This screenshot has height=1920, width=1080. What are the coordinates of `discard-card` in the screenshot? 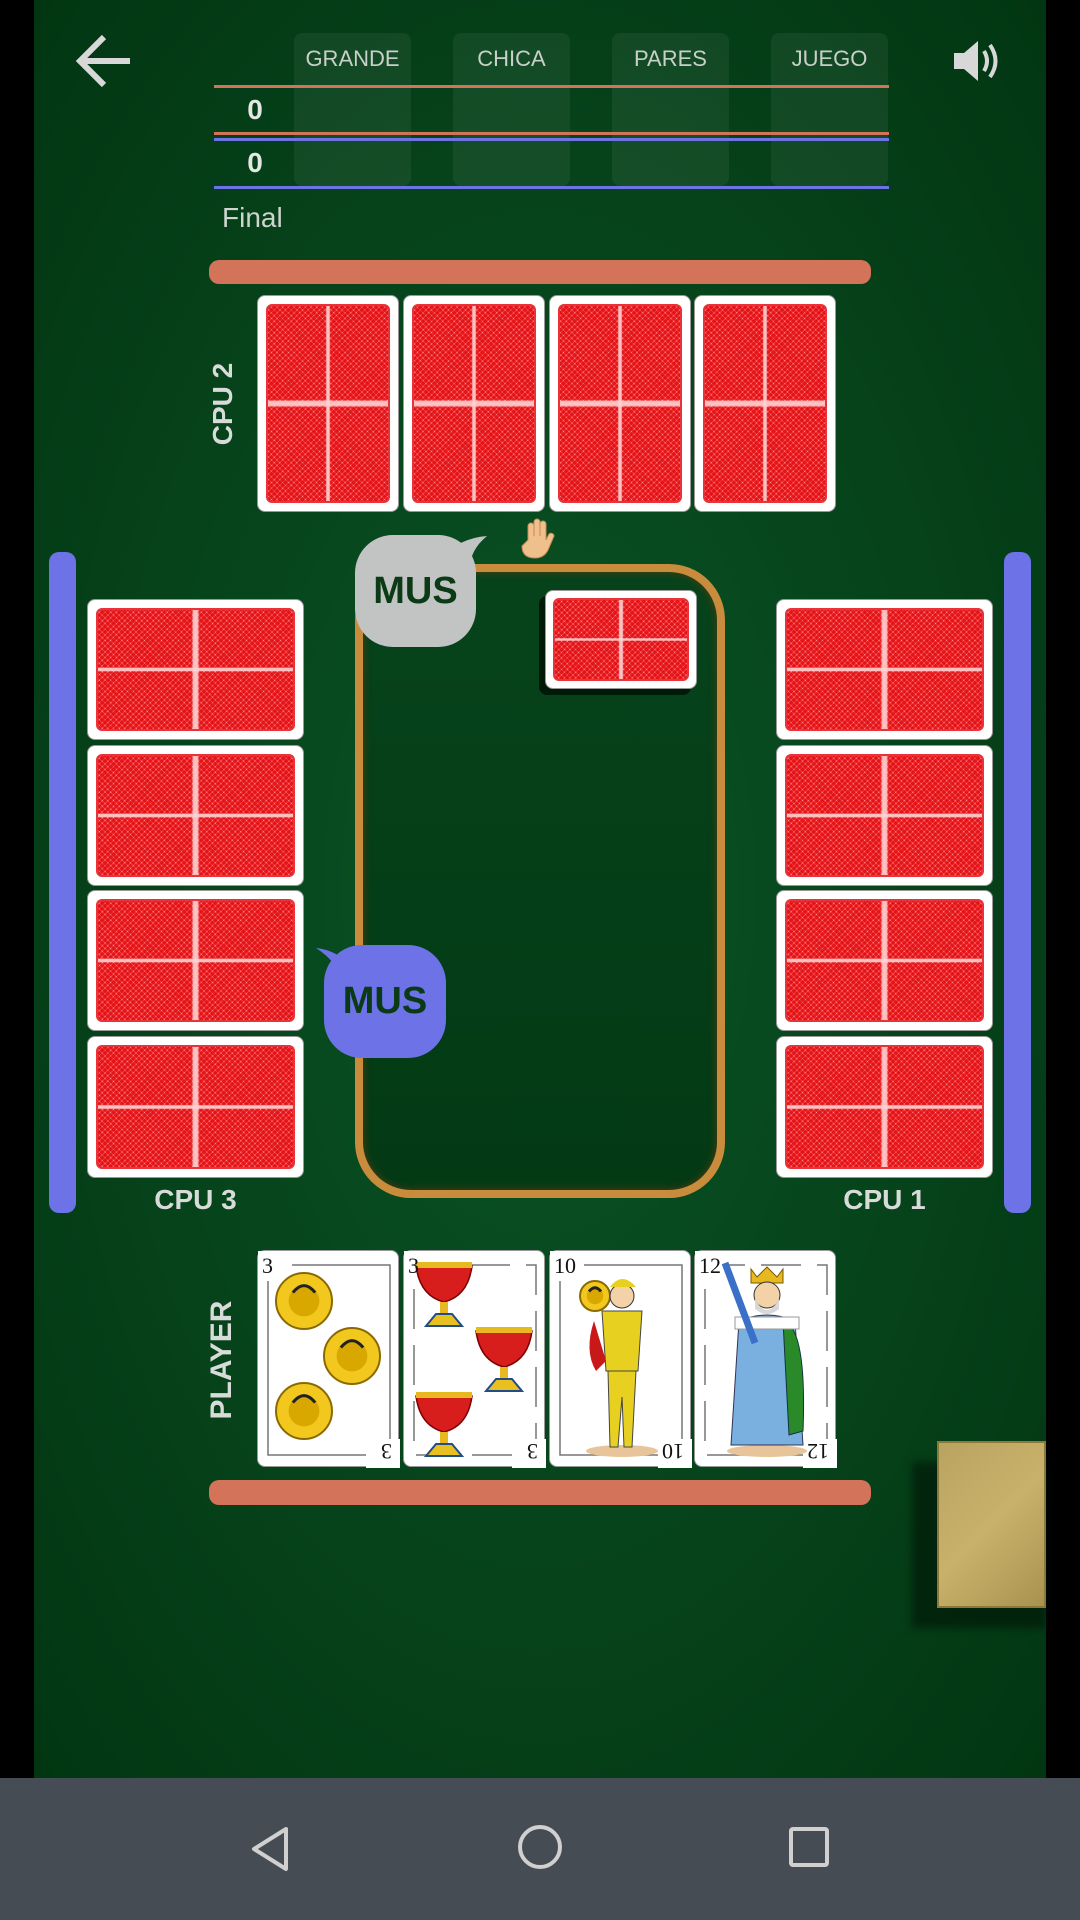 It's located at (621, 639).